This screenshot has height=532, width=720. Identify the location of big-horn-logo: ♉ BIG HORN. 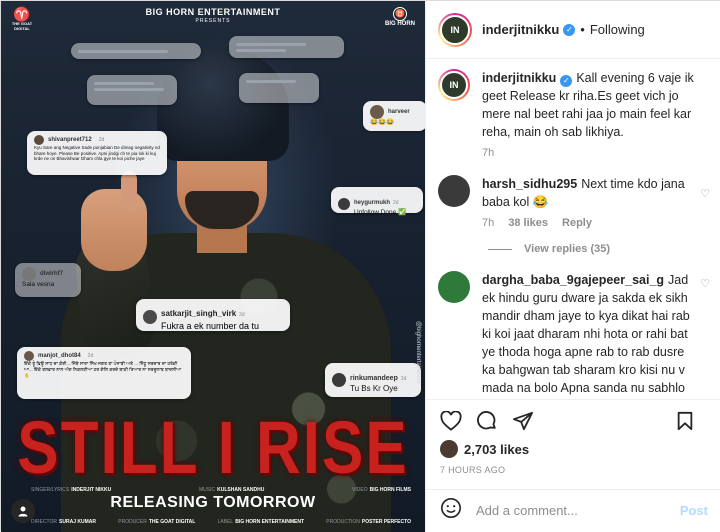
(400, 17).